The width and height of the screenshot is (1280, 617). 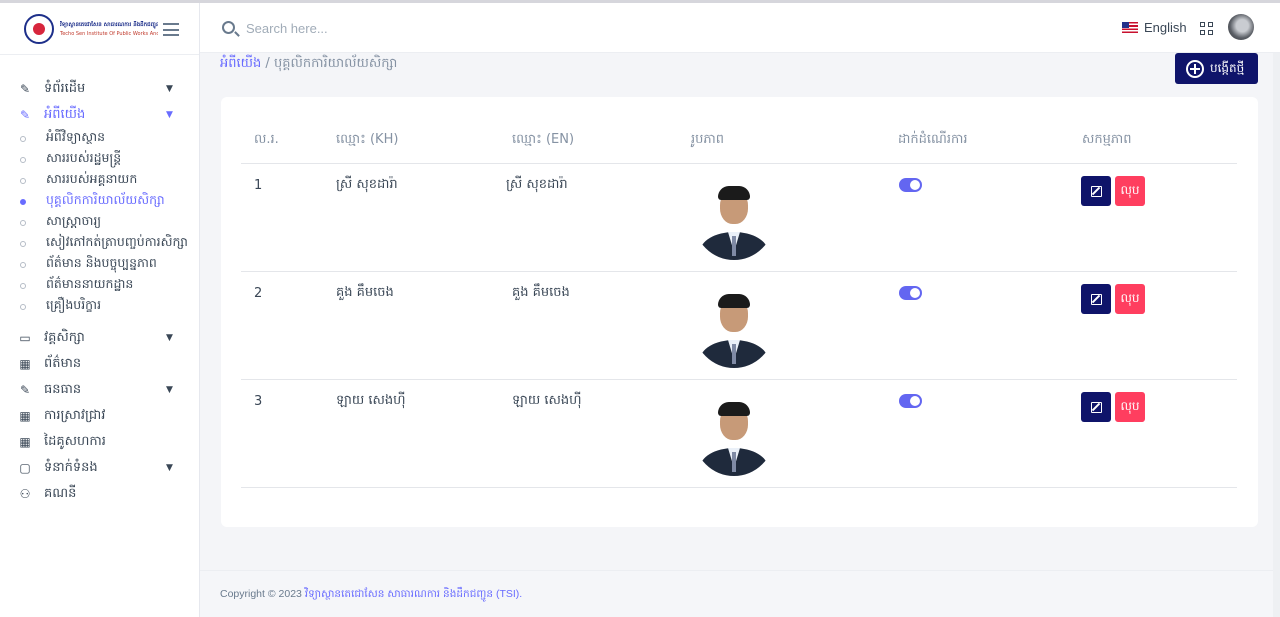 What do you see at coordinates (64, 337) in the screenshot?
I see `sidebar-item-label: វគ្គសិក្សា` at bounding box center [64, 337].